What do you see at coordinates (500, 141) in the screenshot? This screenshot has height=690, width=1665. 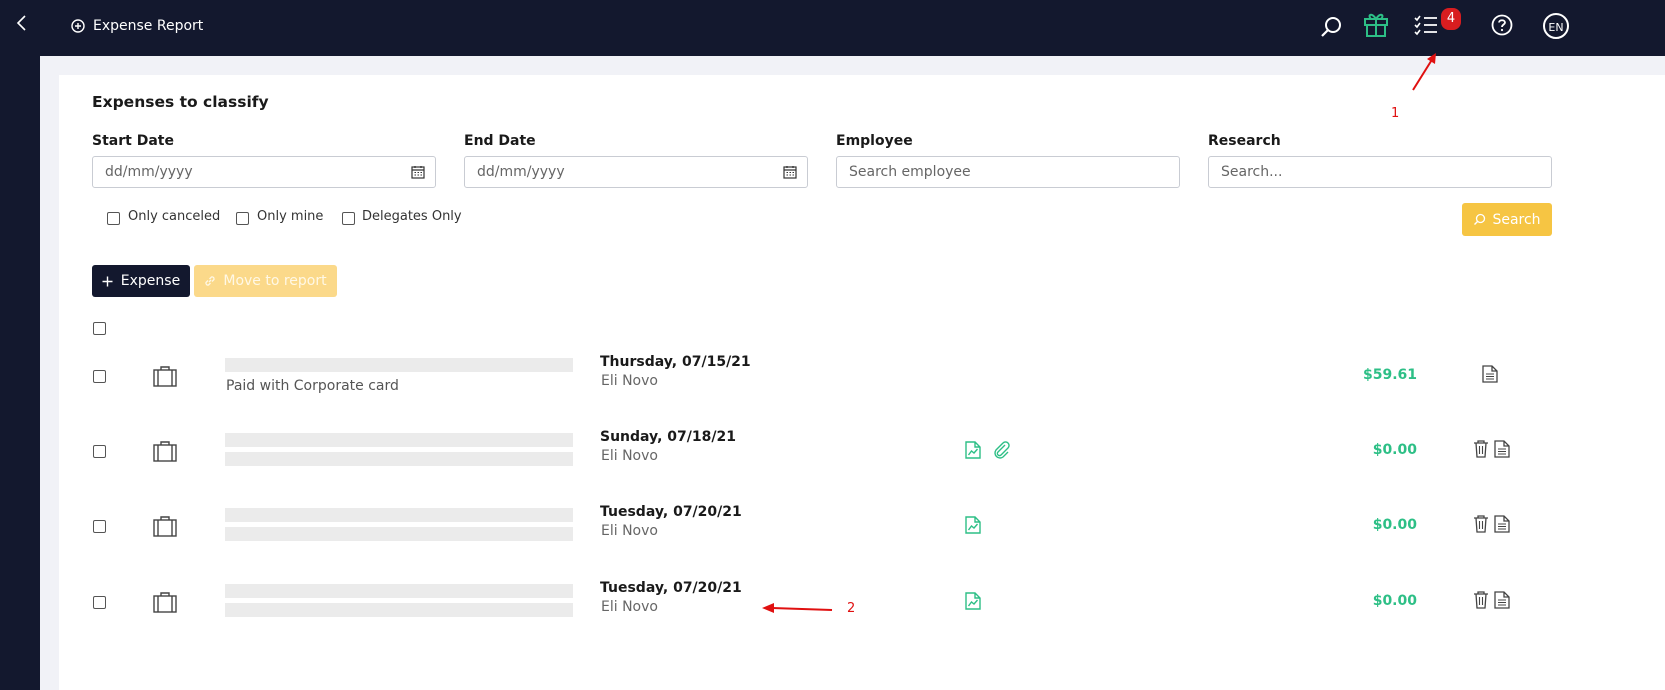 I see `end-date-label: End Date` at bounding box center [500, 141].